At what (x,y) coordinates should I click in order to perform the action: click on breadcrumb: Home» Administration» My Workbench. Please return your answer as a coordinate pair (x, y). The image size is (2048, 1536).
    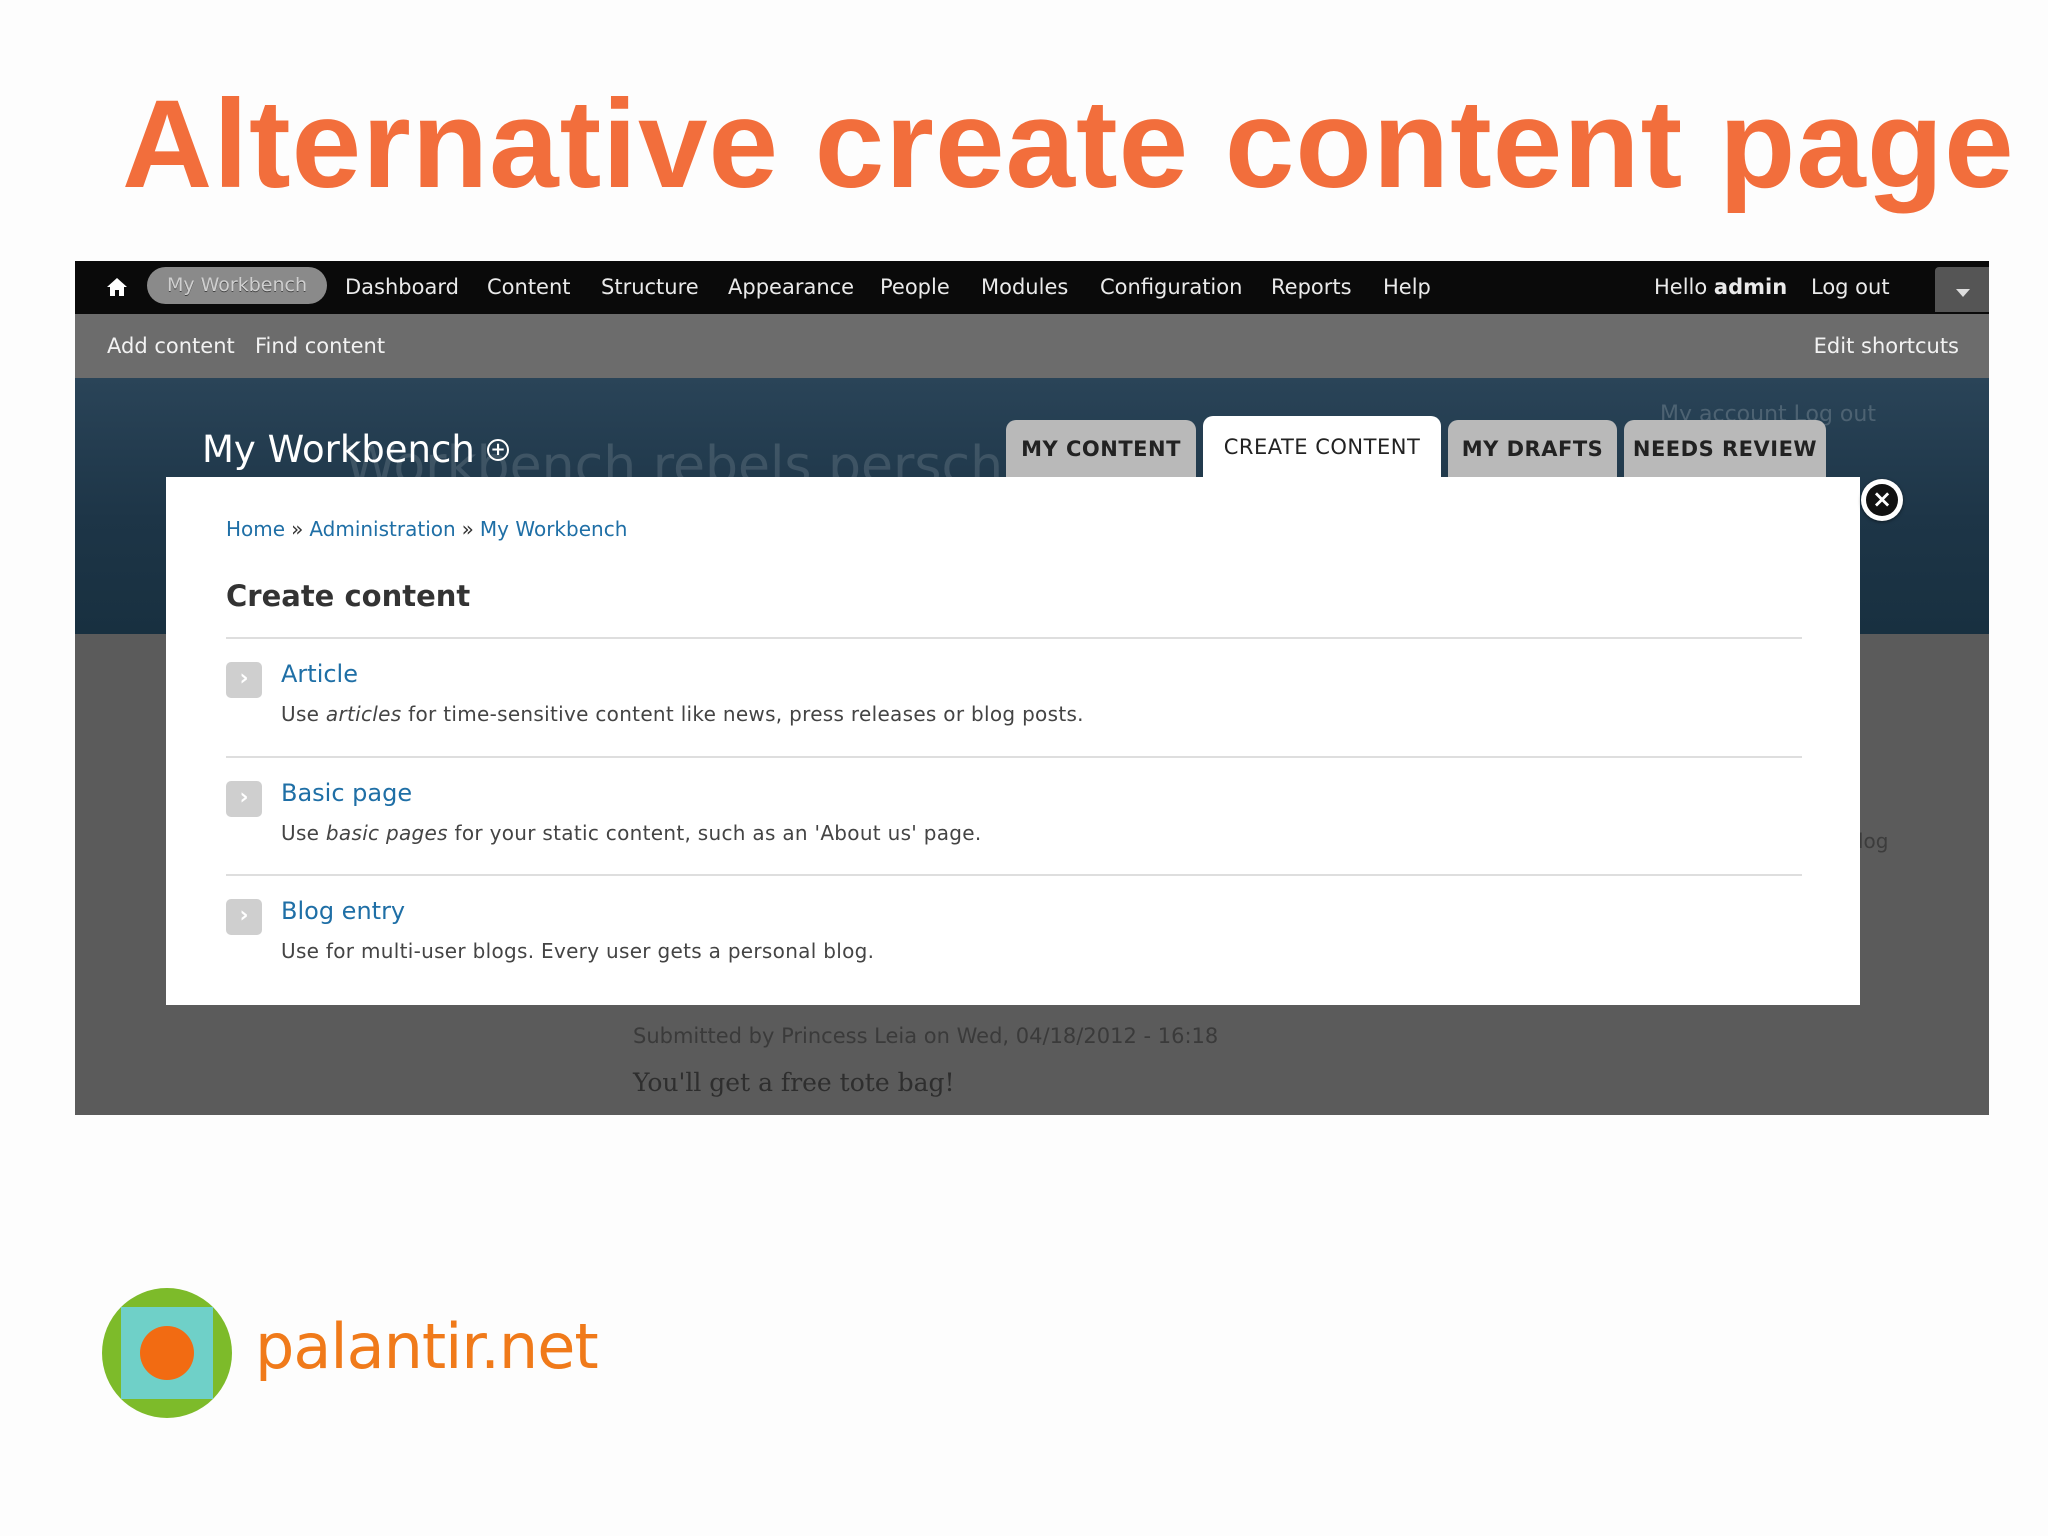
    Looking at the image, I should click on (426, 529).